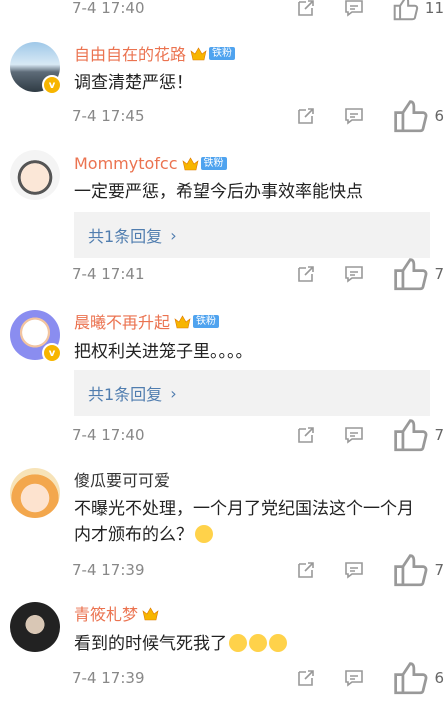 The width and height of the screenshot is (444, 710). What do you see at coordinates (258, 435) in the screenshot?
I see `comment-meta: 7-4 17:40 7` at bounding box center [258, 435].